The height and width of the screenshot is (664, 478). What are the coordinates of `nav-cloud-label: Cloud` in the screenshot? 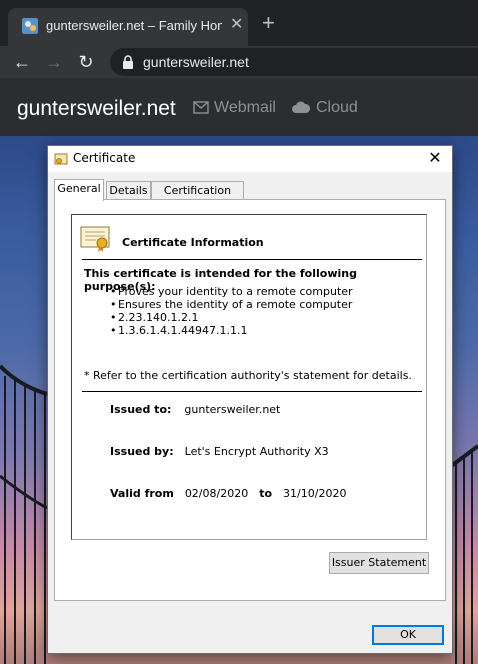 It's located at (337, 107).